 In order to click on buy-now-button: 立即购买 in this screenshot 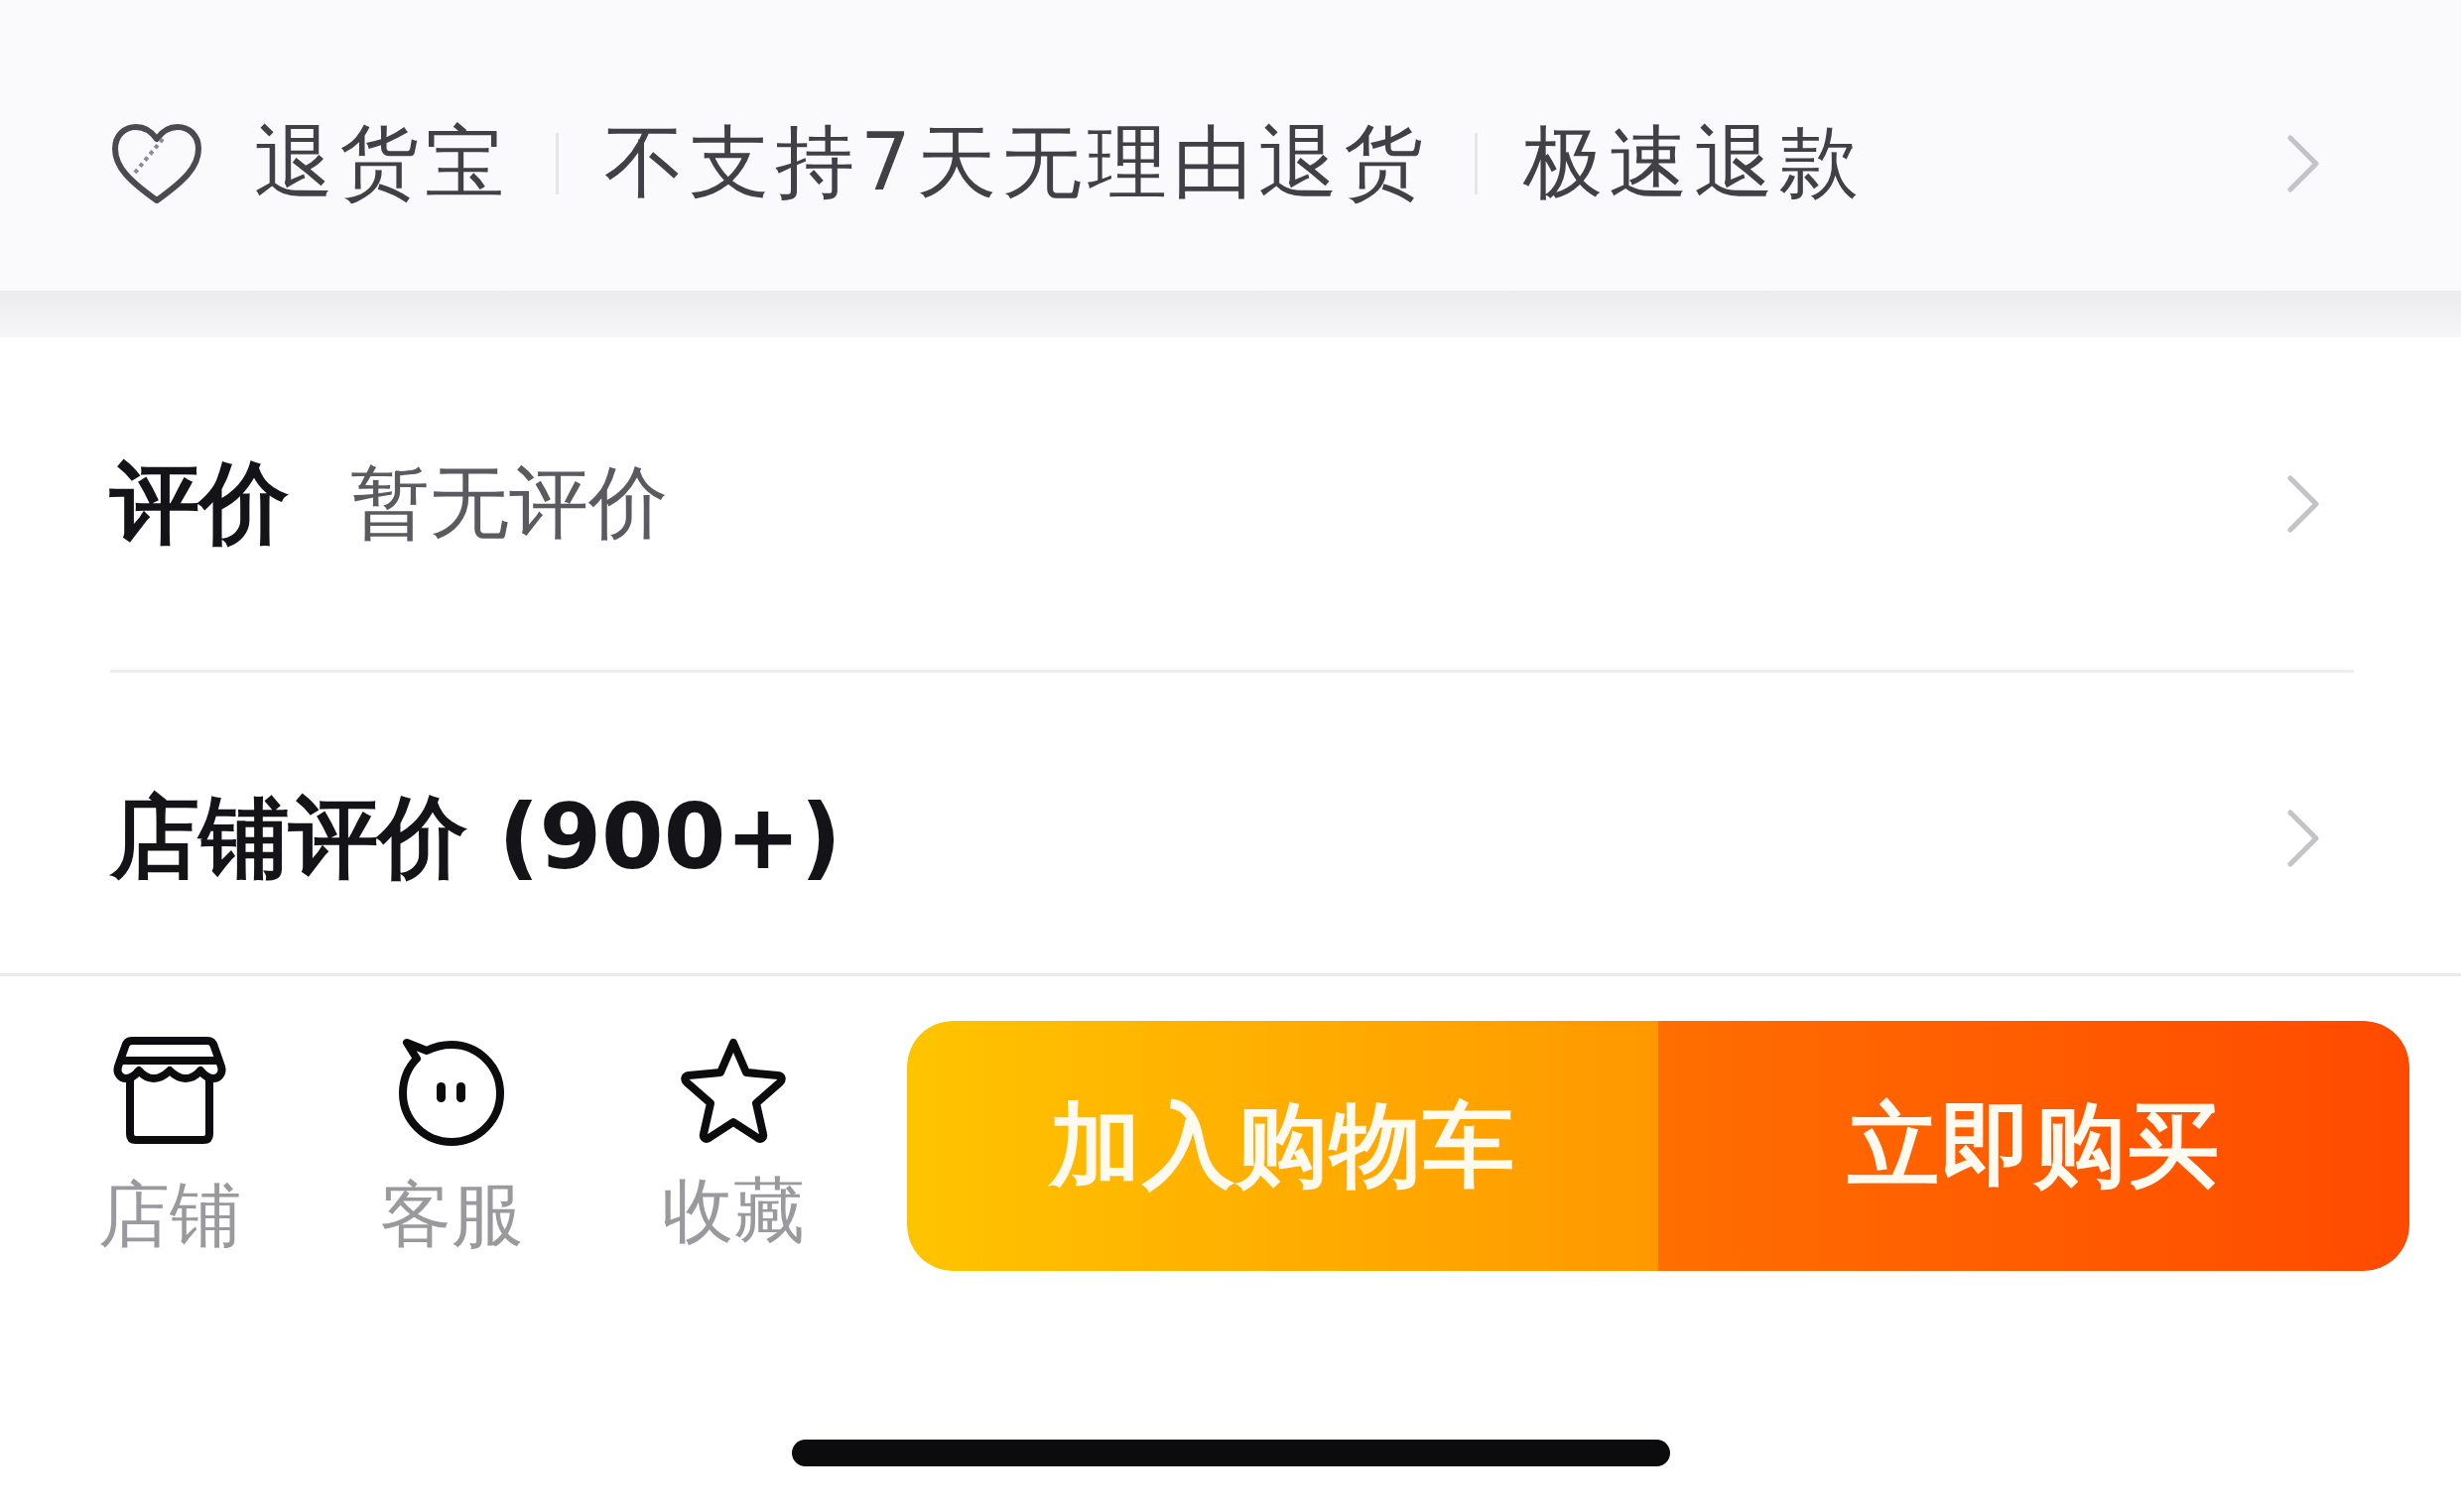, I will do `click(2033, 1146)`.